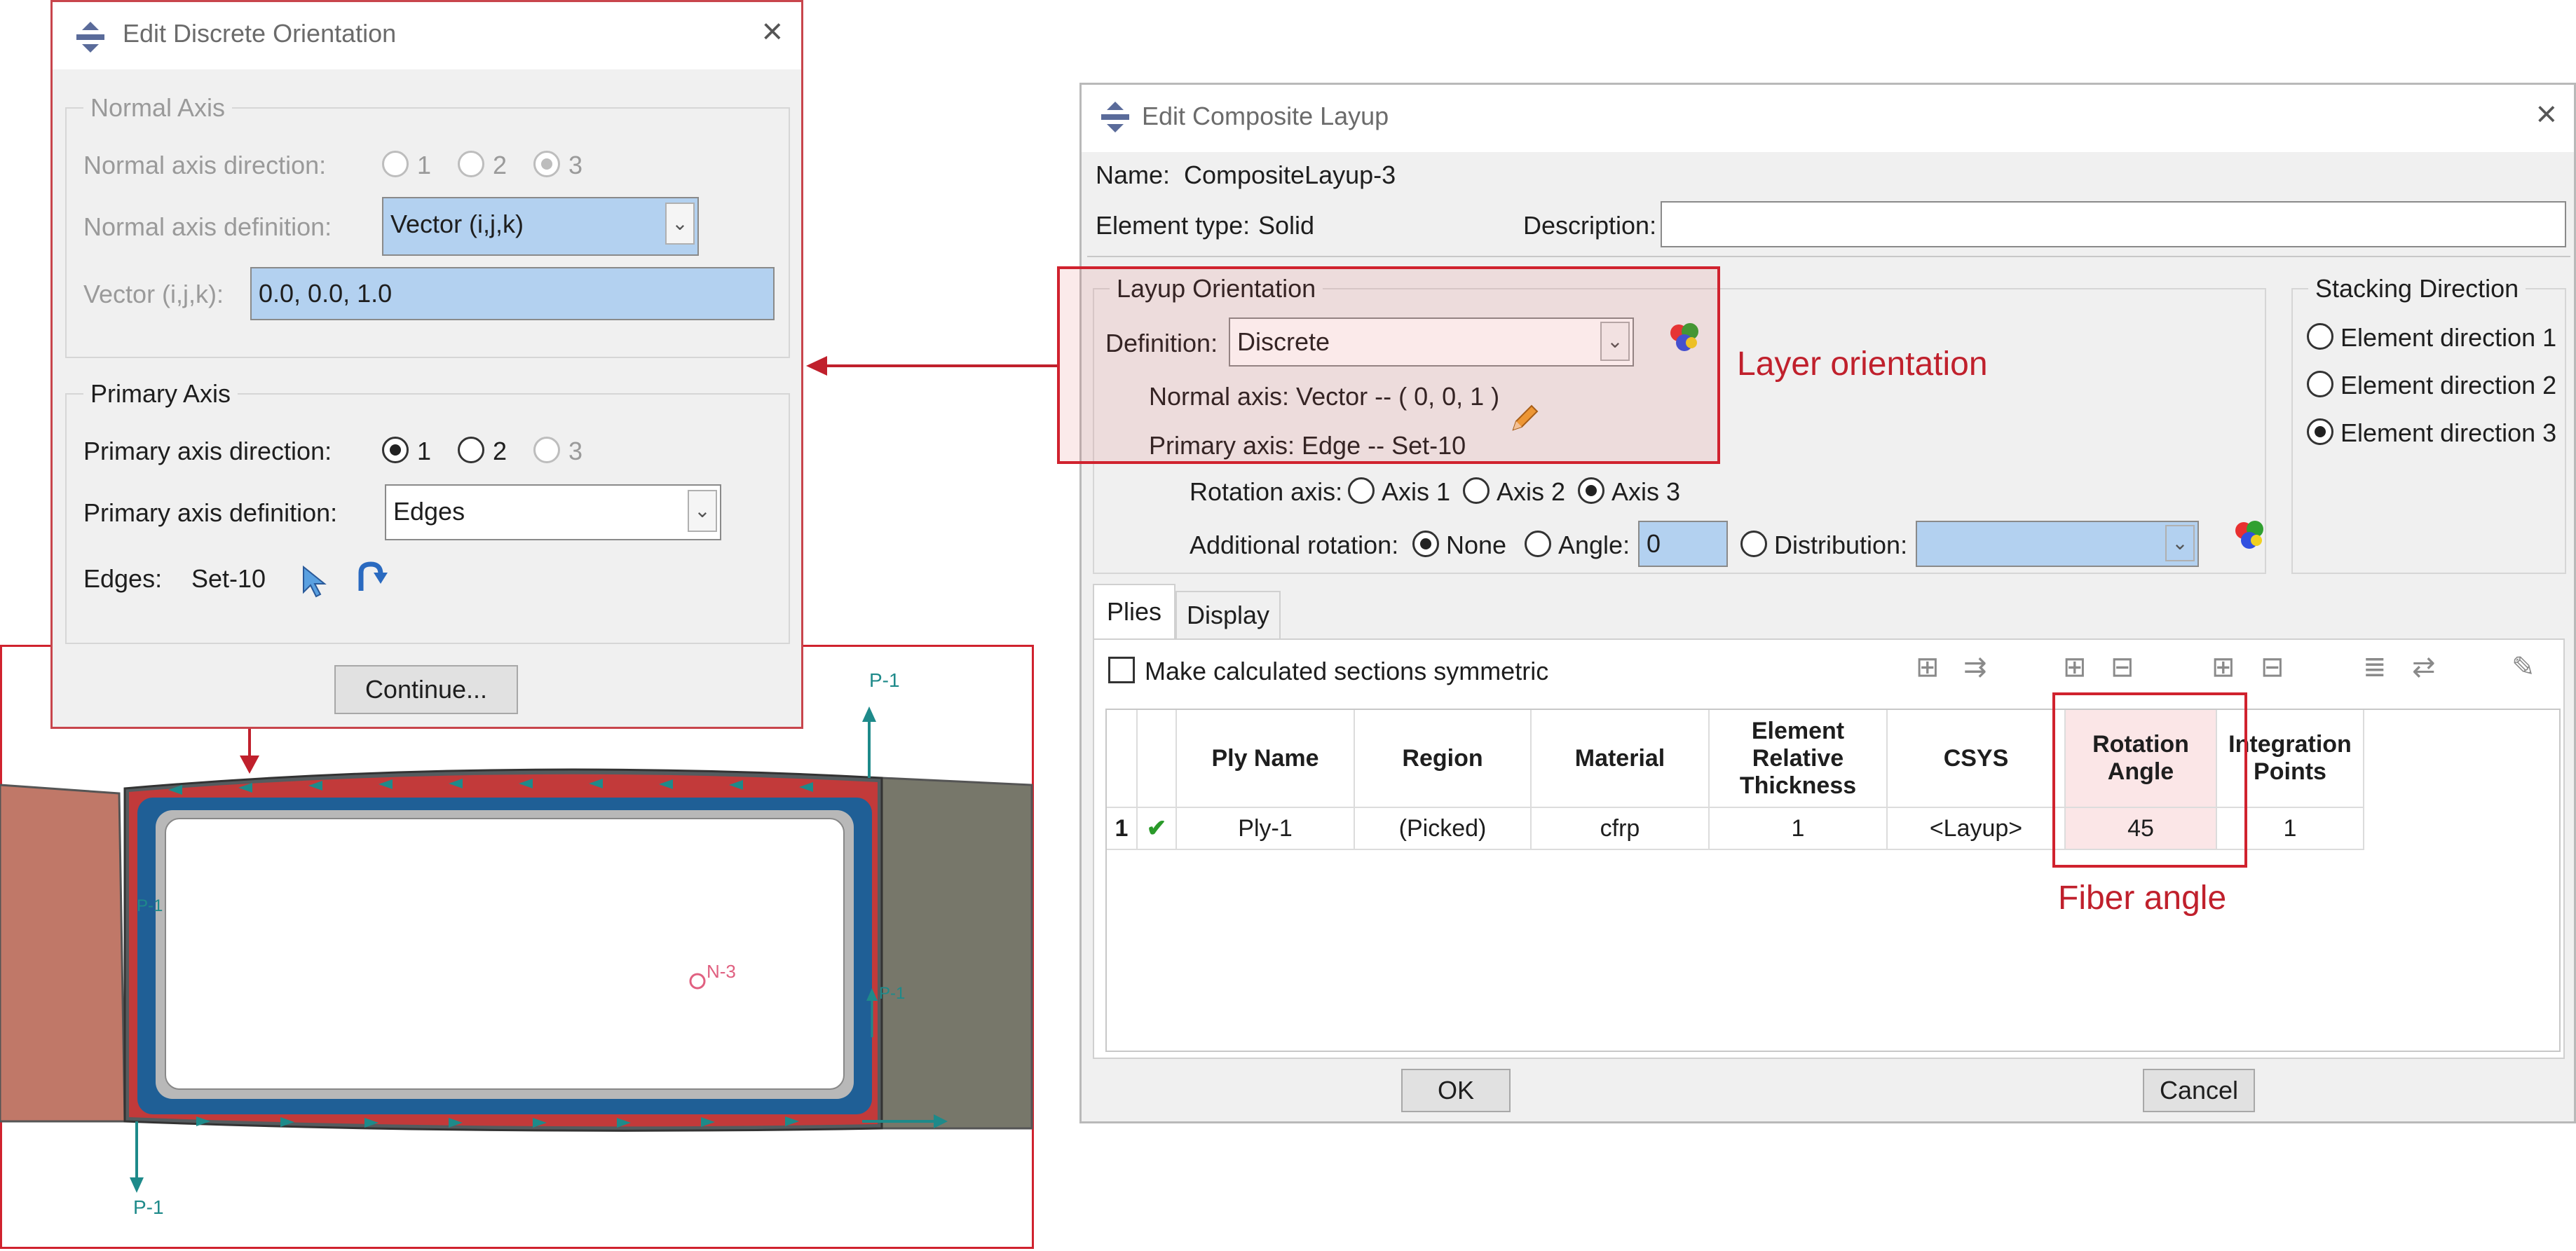 The height and width of the screenshot is (1251, 2576). I want to click on table-status-header, so click(1157, 759).